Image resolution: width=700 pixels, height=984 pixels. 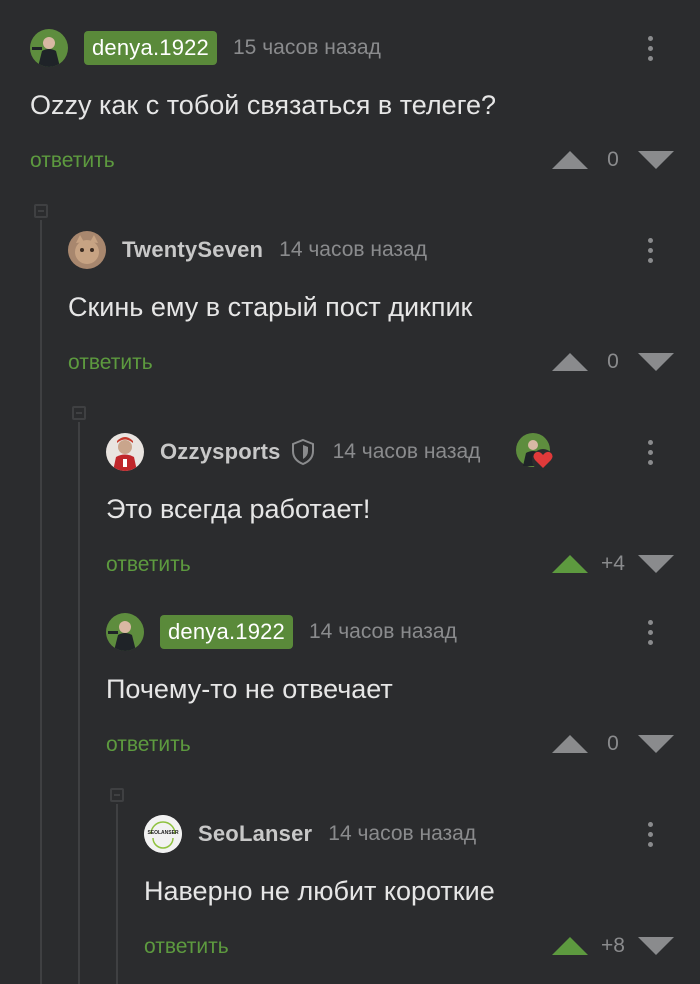 I want to click on seolanser-logo-text: SEOLANSER, so click(x=163, y=833).